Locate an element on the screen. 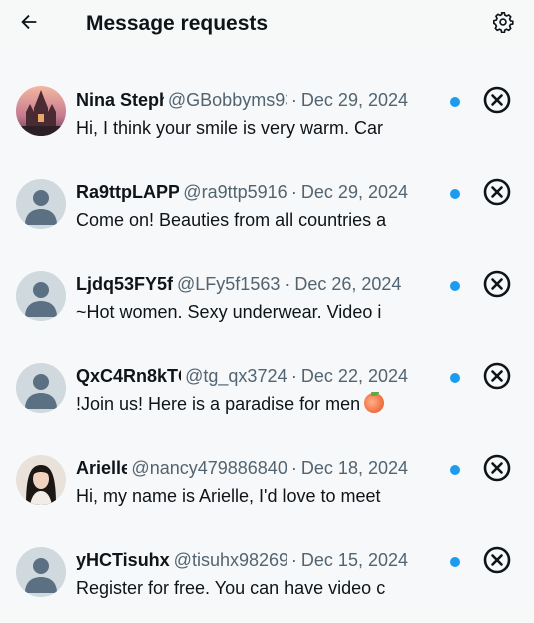  request-meta: yHCTisuhx9 @tisuhx982690 · Dec 15, 2024 is located at coordinates (242, 560).